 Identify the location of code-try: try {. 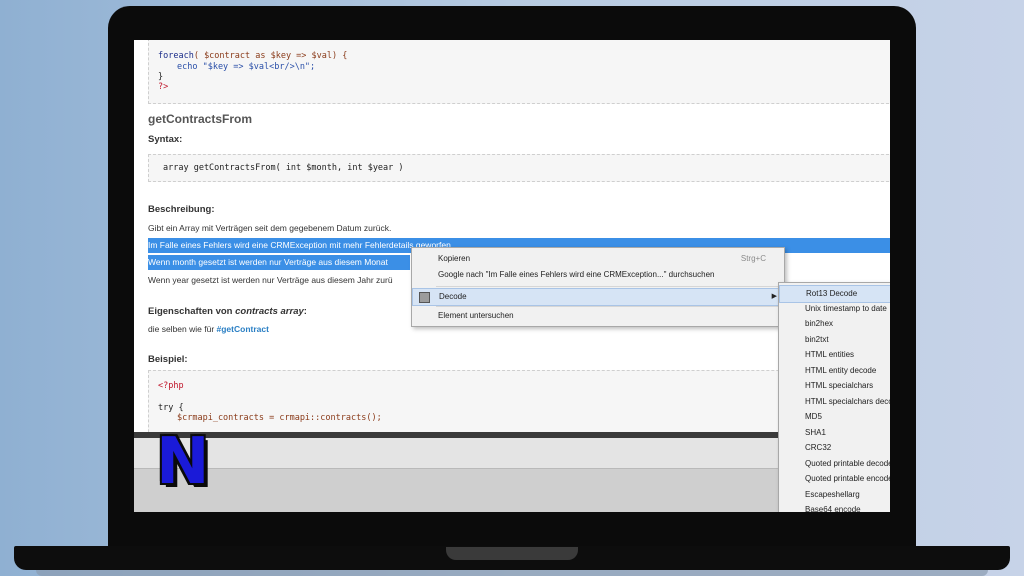
(171, 408).